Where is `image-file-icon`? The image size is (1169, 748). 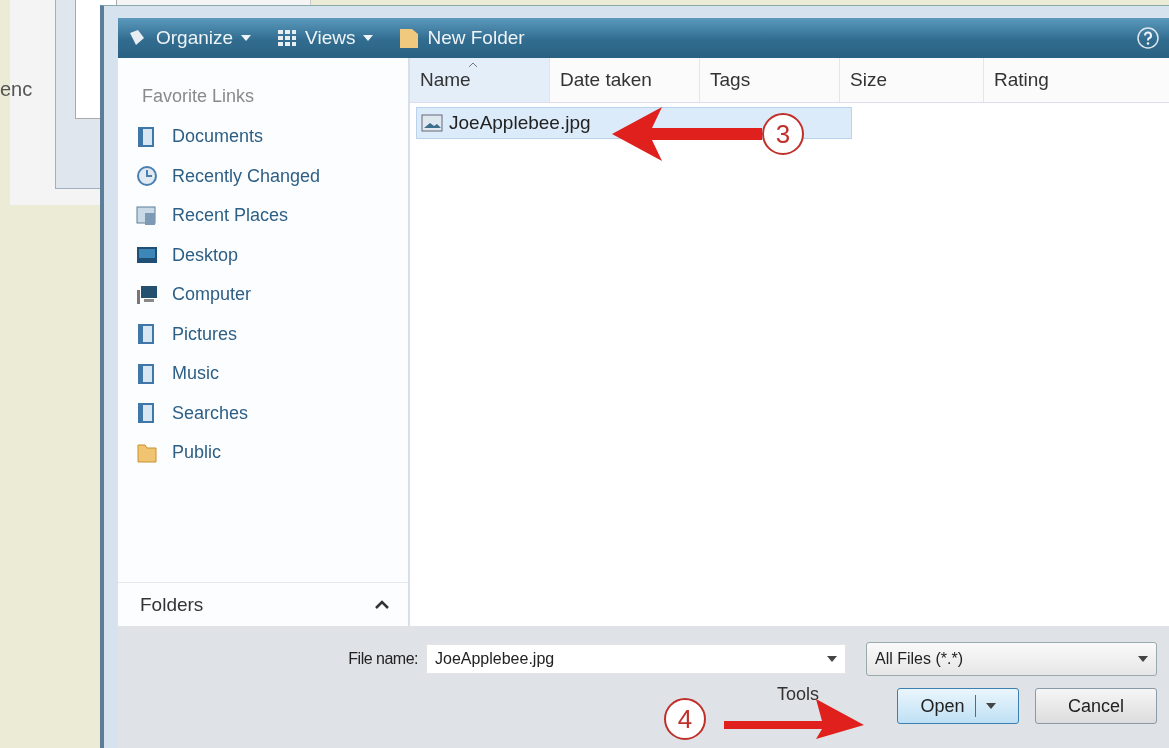
image-file-icon is located at coordinates (432, 123).